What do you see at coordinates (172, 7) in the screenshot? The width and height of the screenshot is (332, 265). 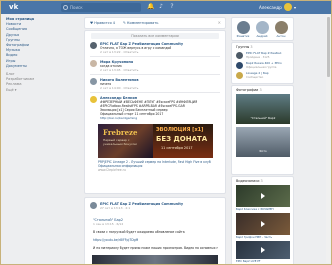 I see `help-icon: ?` at bounding box center [172, 7].